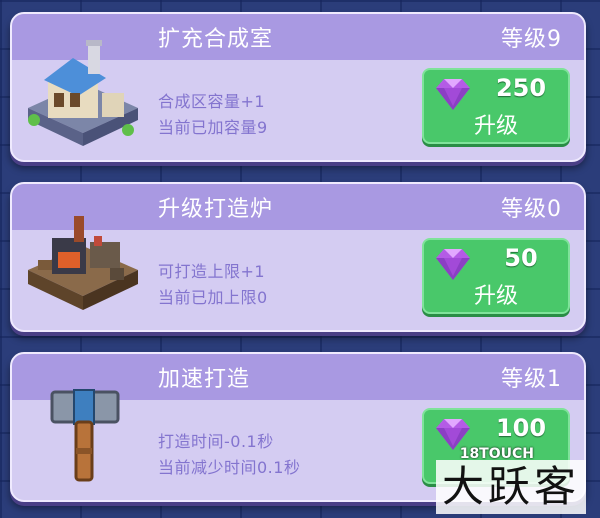 This screenshot has height=518, width=600. Describe the element at coordinates (216, 39) in the screenshot. I see `card-title: 扩充合成室` at that location.